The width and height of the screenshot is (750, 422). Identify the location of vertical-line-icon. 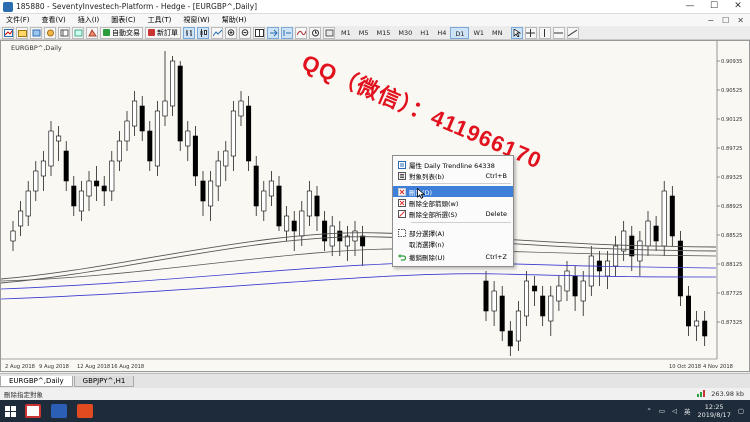
(544, 32).